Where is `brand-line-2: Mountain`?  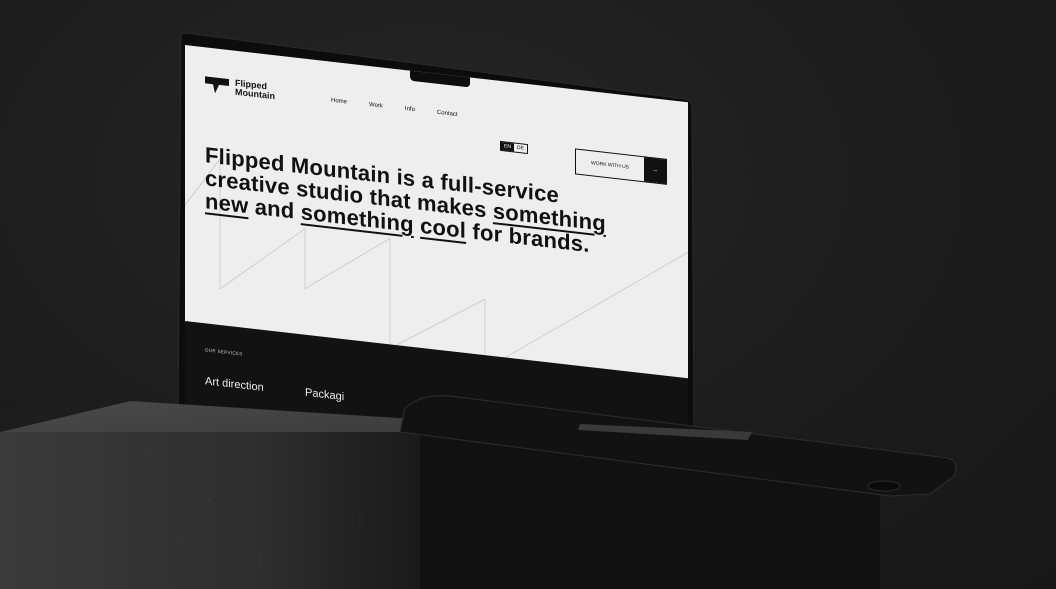 brand-line-2: Mountain is located at coordinates (255, 94).